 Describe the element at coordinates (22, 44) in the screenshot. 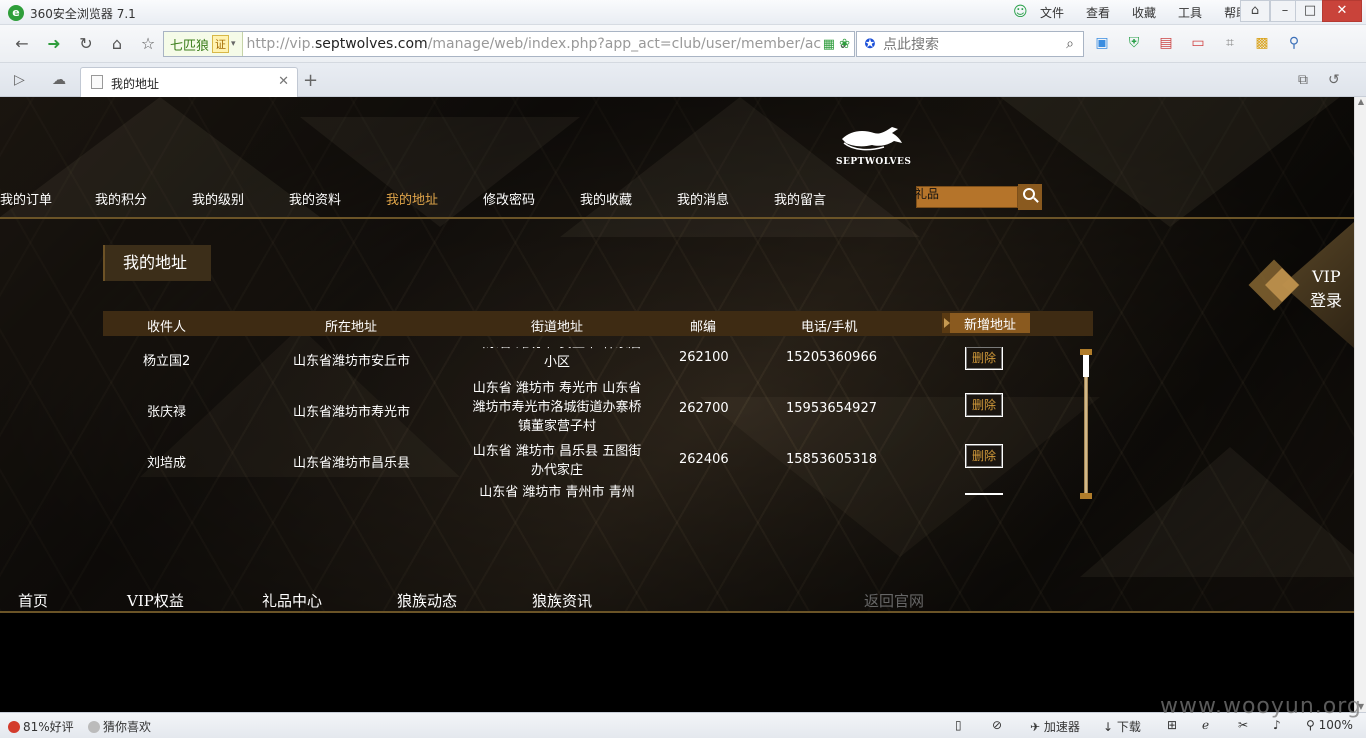

I see `back-icon: ←` at that location.